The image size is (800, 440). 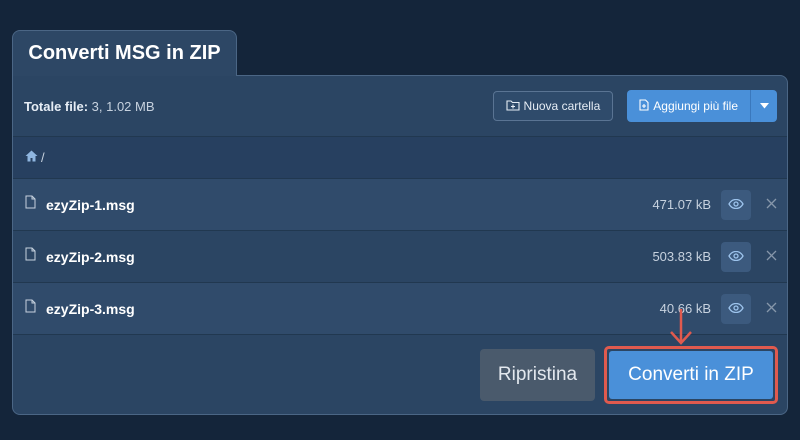 I want to click on file-size: 471.07 kB, so click(x=681, y=204).